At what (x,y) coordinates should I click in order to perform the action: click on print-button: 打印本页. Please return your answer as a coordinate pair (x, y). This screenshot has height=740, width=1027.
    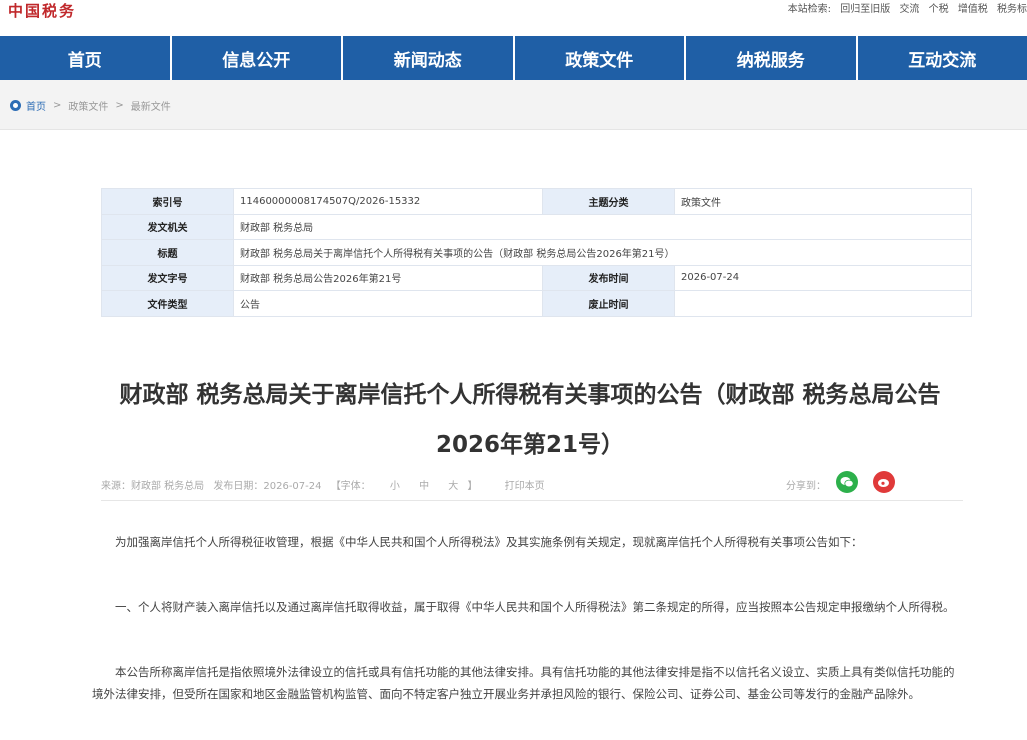
    Looking at the image, I should click on (525, 486).